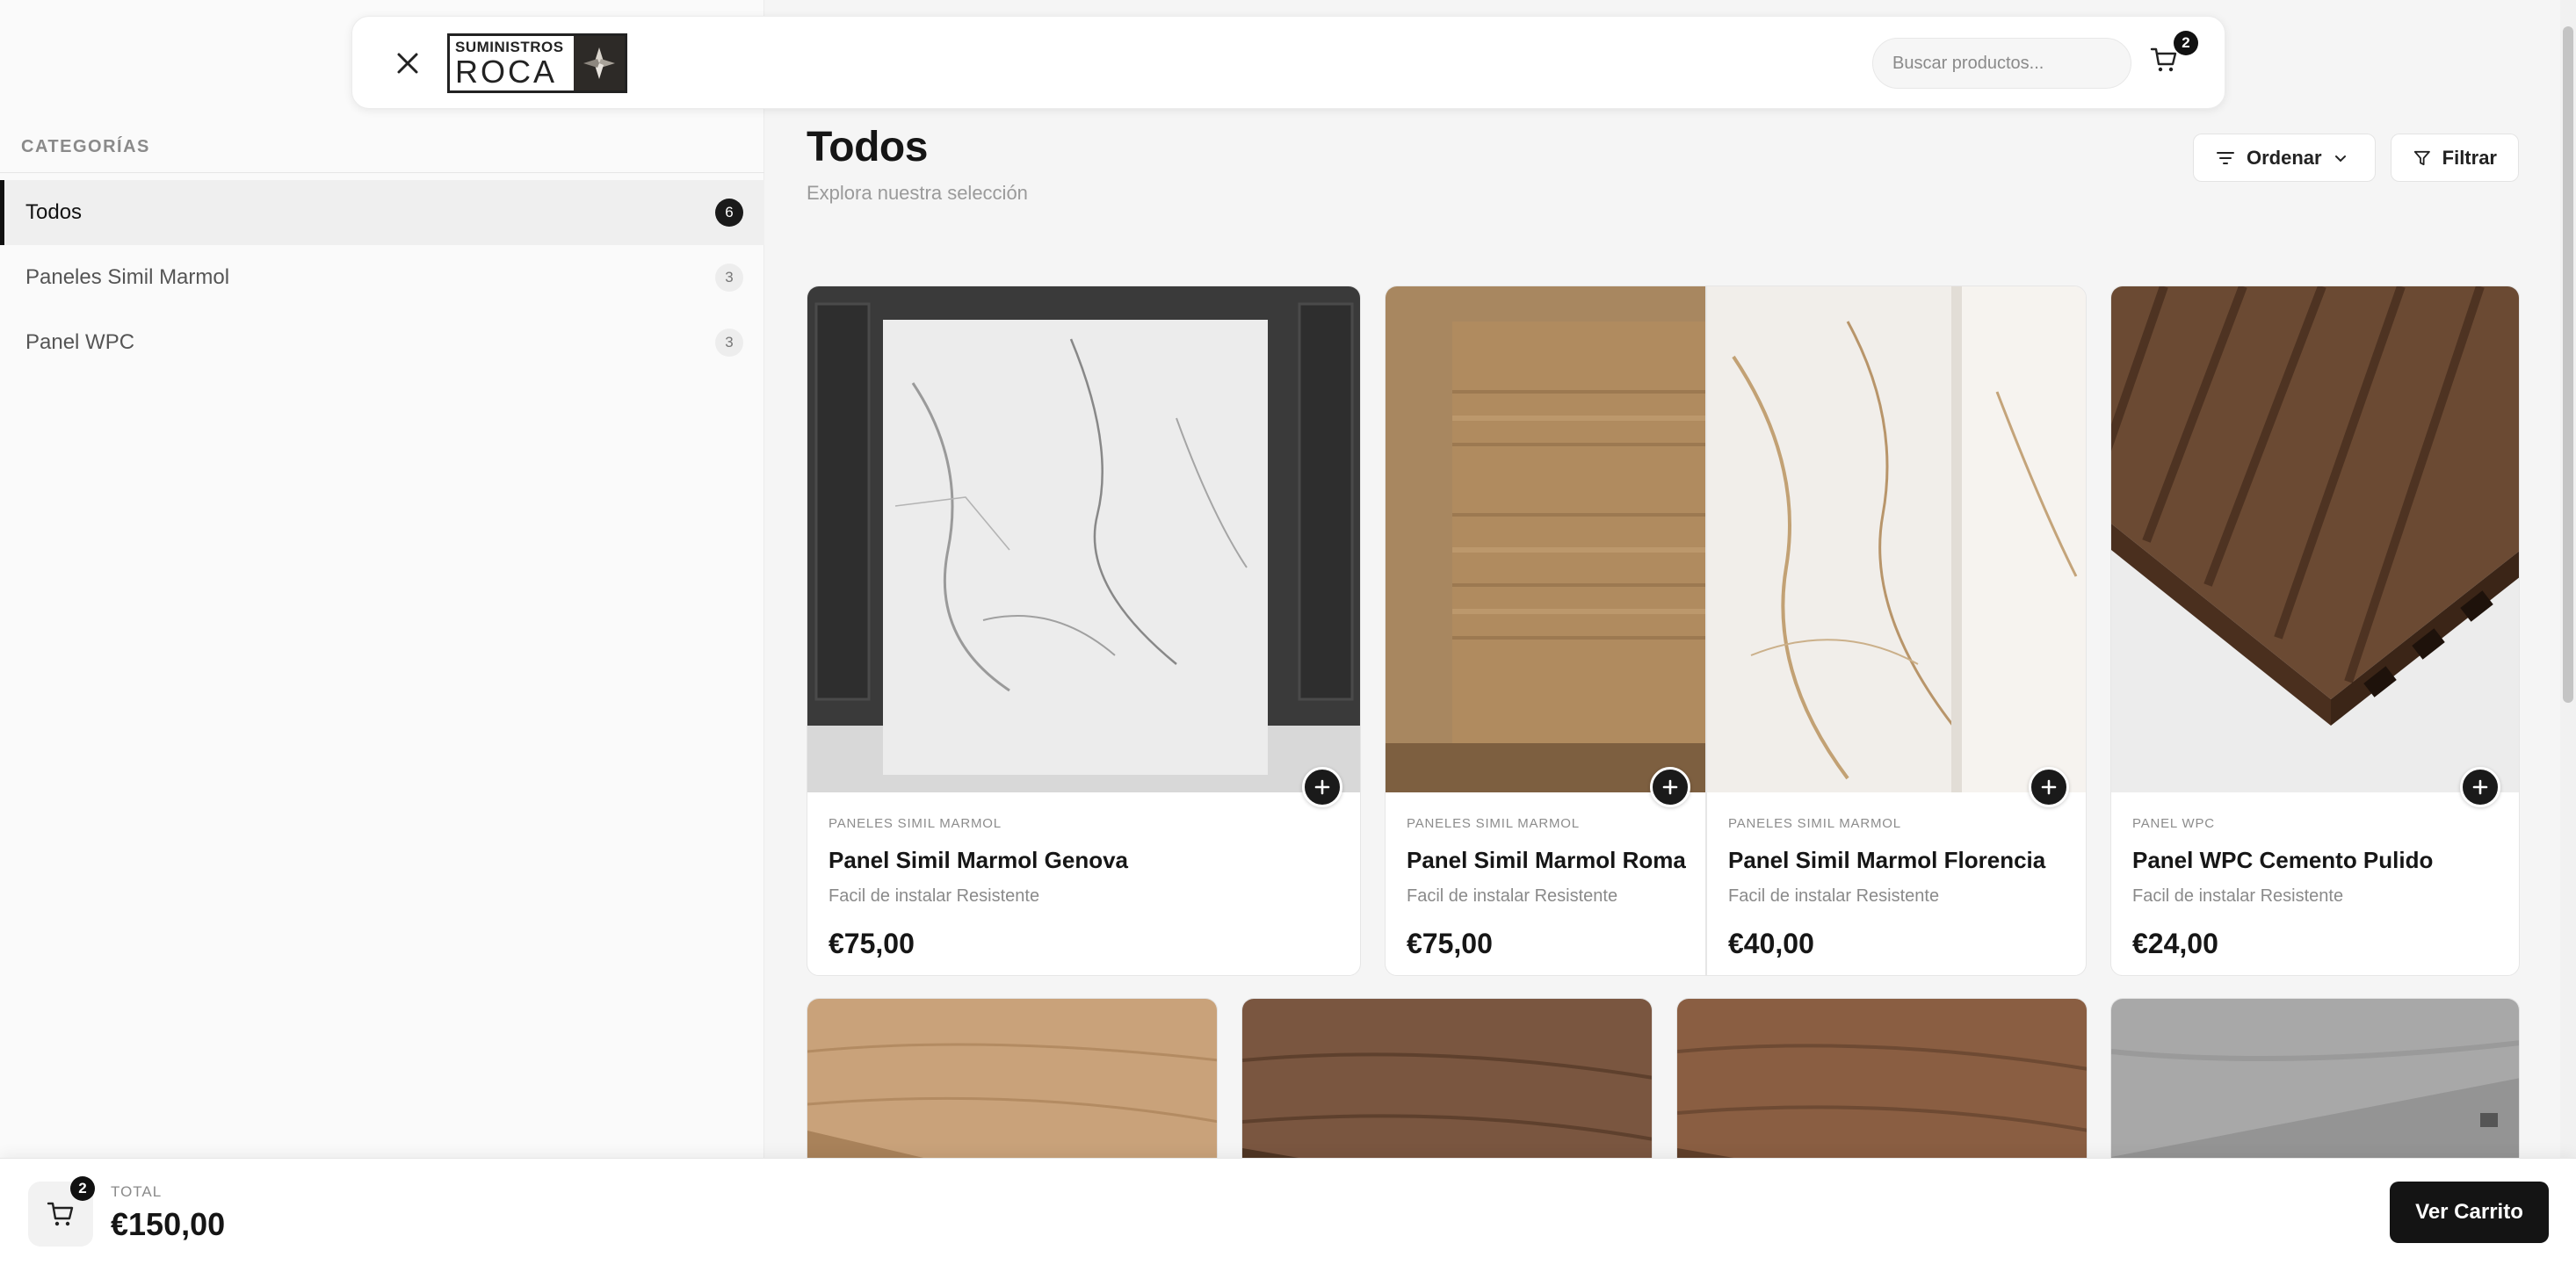 Image resolution: width=2576 pixels, height=1265 pixels. I want to click on product-name: Panel Simil Marmol Genova, so click(979, 860).